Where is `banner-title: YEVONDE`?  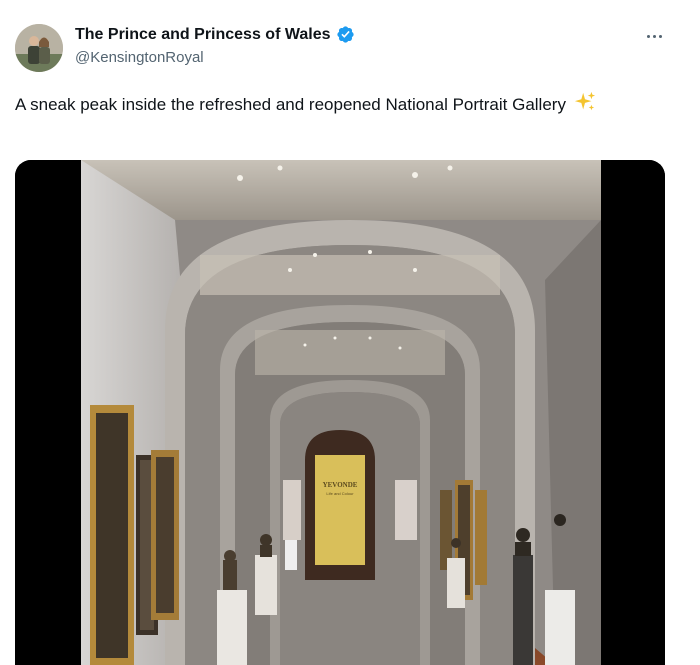
banner-title: YEVONDE is located at coordinates (340, 485).